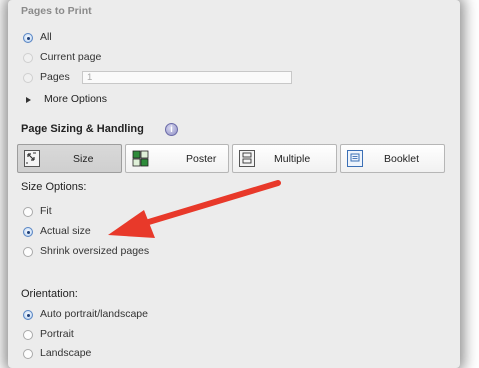 The height and width of the screenshot is (368, 479). Describe the element at coordinates (28, 335) in the screenshot. I see `portrait-radio` at that location.